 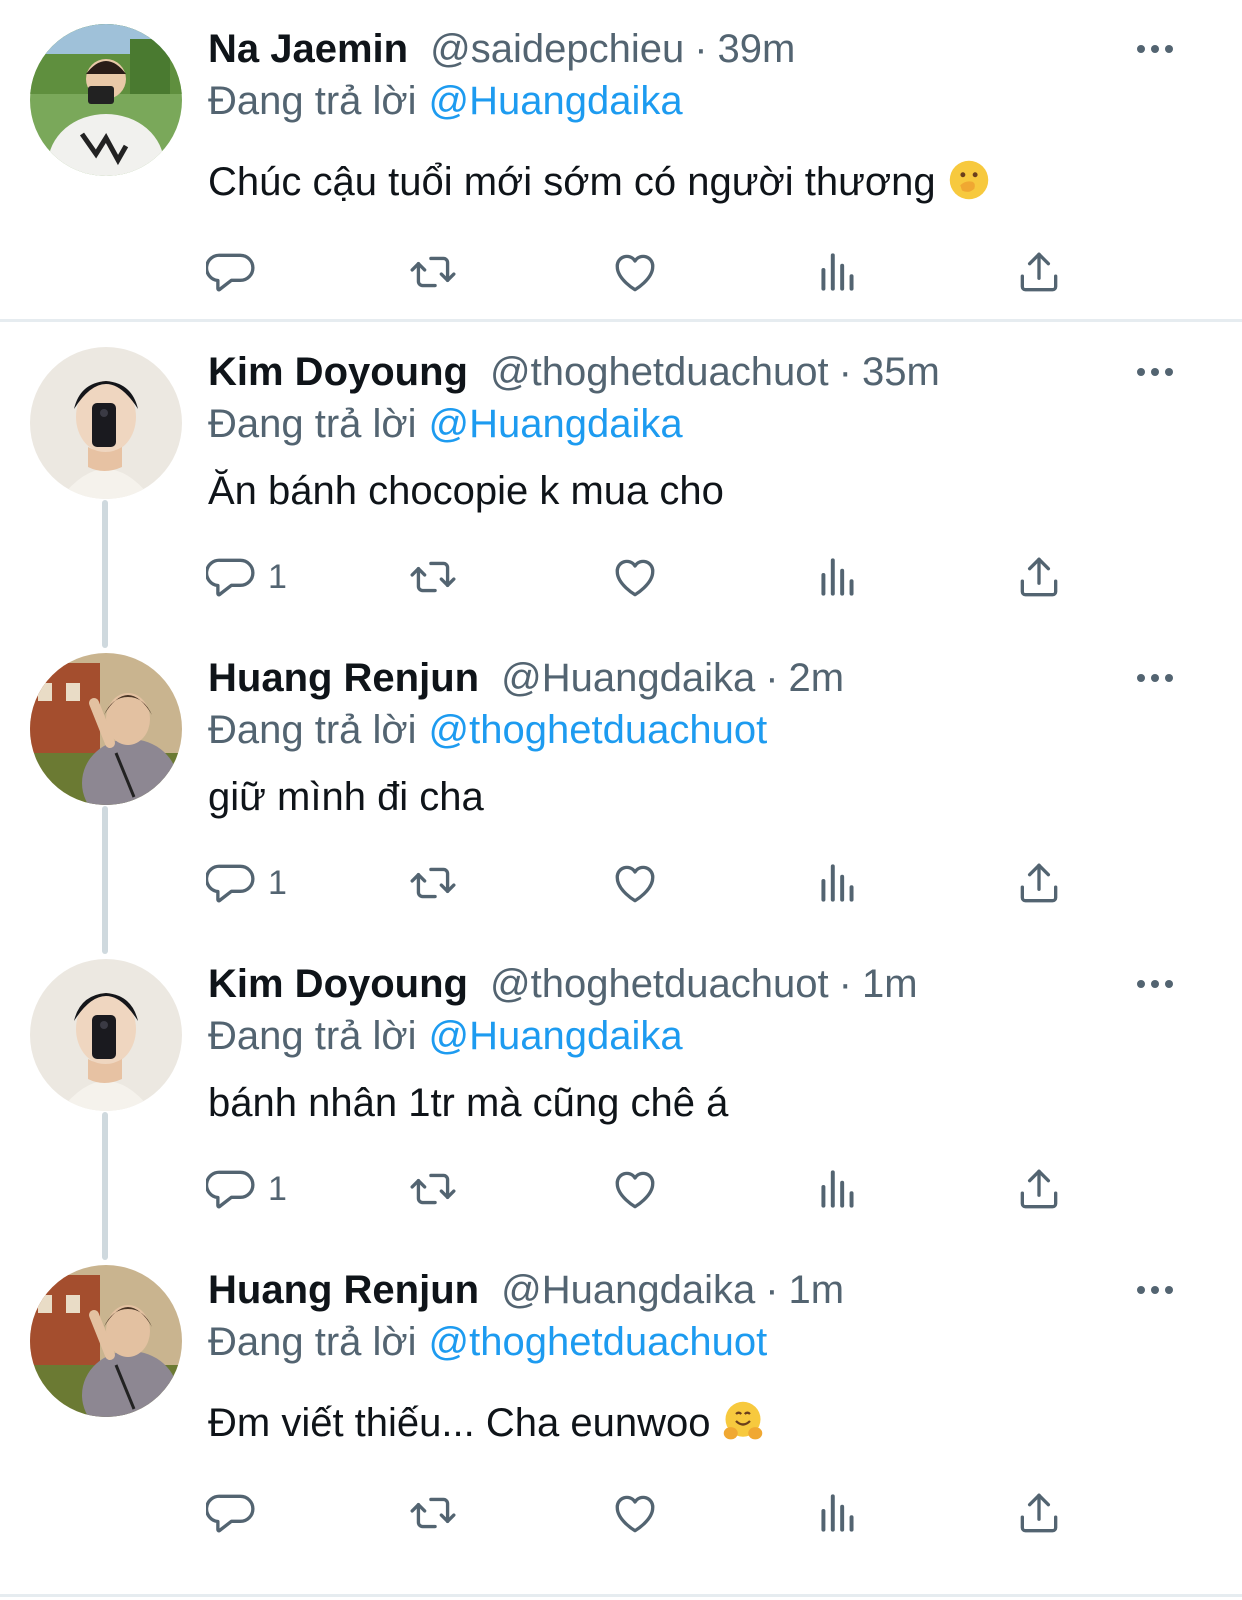 I want to click on tweet-text: bánh nhân 1tr mà cũng chê á, so click(x=468, y=1103).